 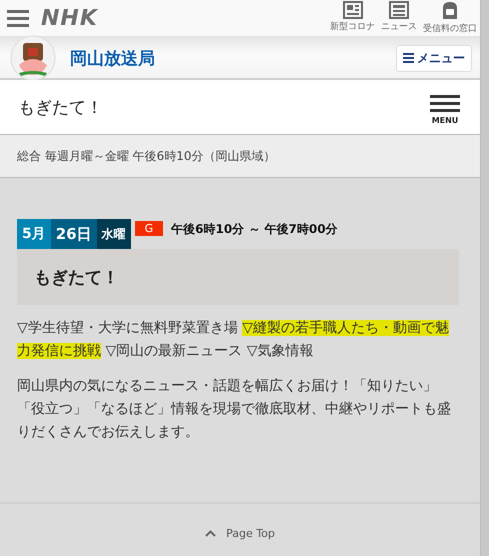 I want to click on topics-text: ▽学生待望・大学に無料野菜置き場 ▽縫製の若手職人たち・動画で魅力発信に挑戦 ▽岡山の最新ニュース ▽気象情報, so click(x=233, y=340).